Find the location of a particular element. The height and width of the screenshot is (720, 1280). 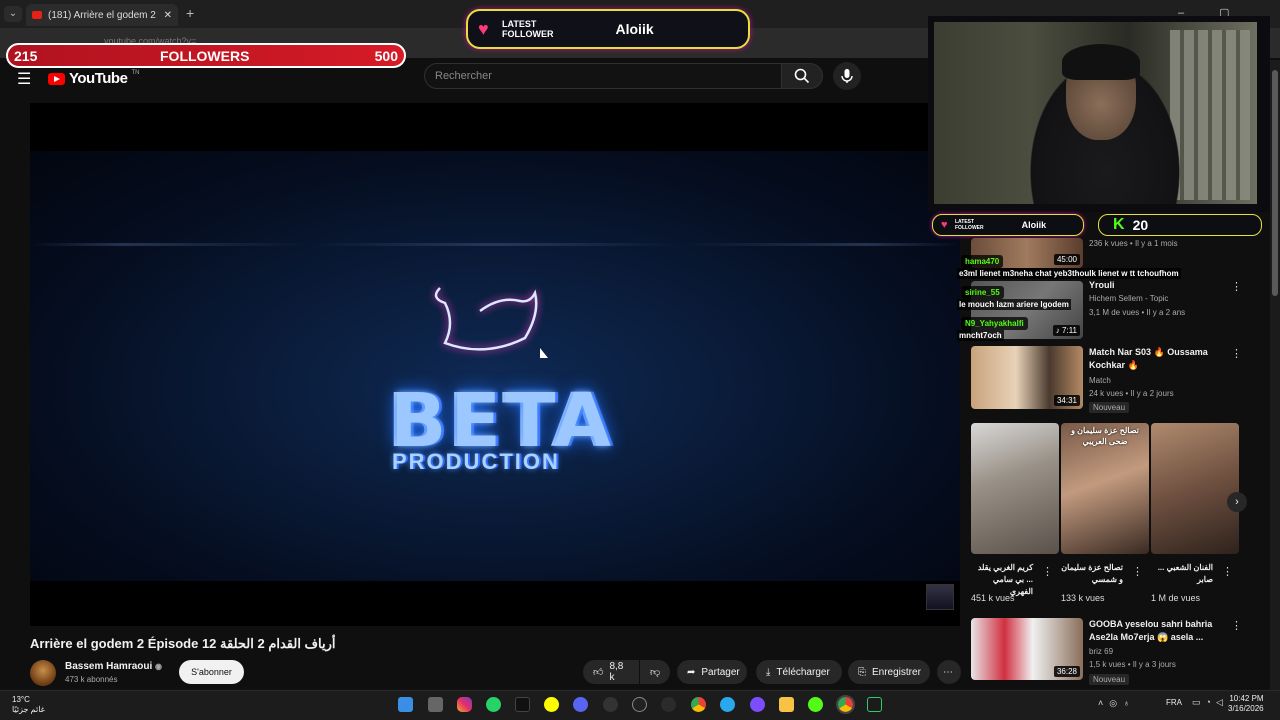

chatgpt-icon is located at coordinates (639, 704).